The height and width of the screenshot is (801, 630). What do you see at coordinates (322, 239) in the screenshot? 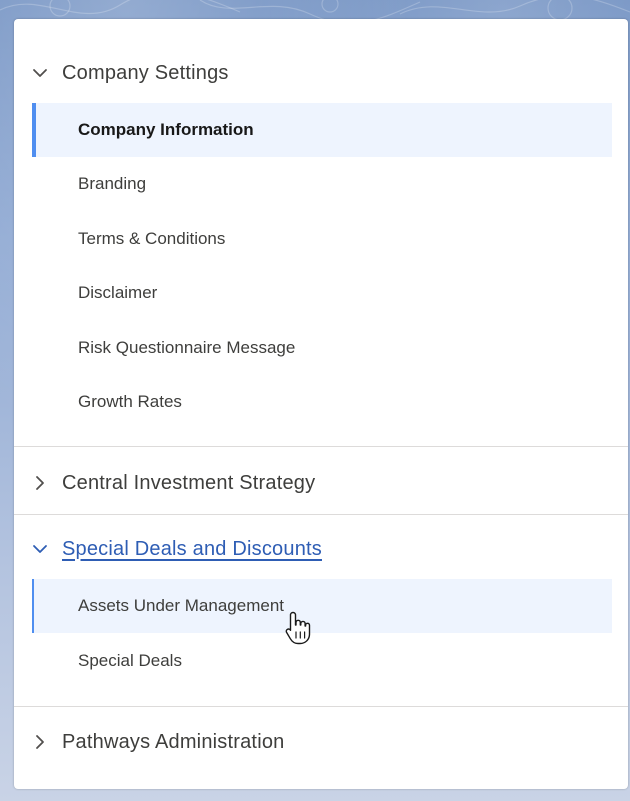
I see `nav-item-terms-conditions: Terms & Conditions` at bounding box center [322, 239].